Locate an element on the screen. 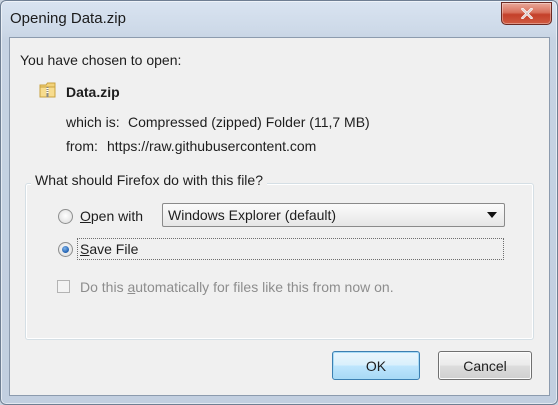  save-file-label-rest: ave File is located at coordinates (114, 249).